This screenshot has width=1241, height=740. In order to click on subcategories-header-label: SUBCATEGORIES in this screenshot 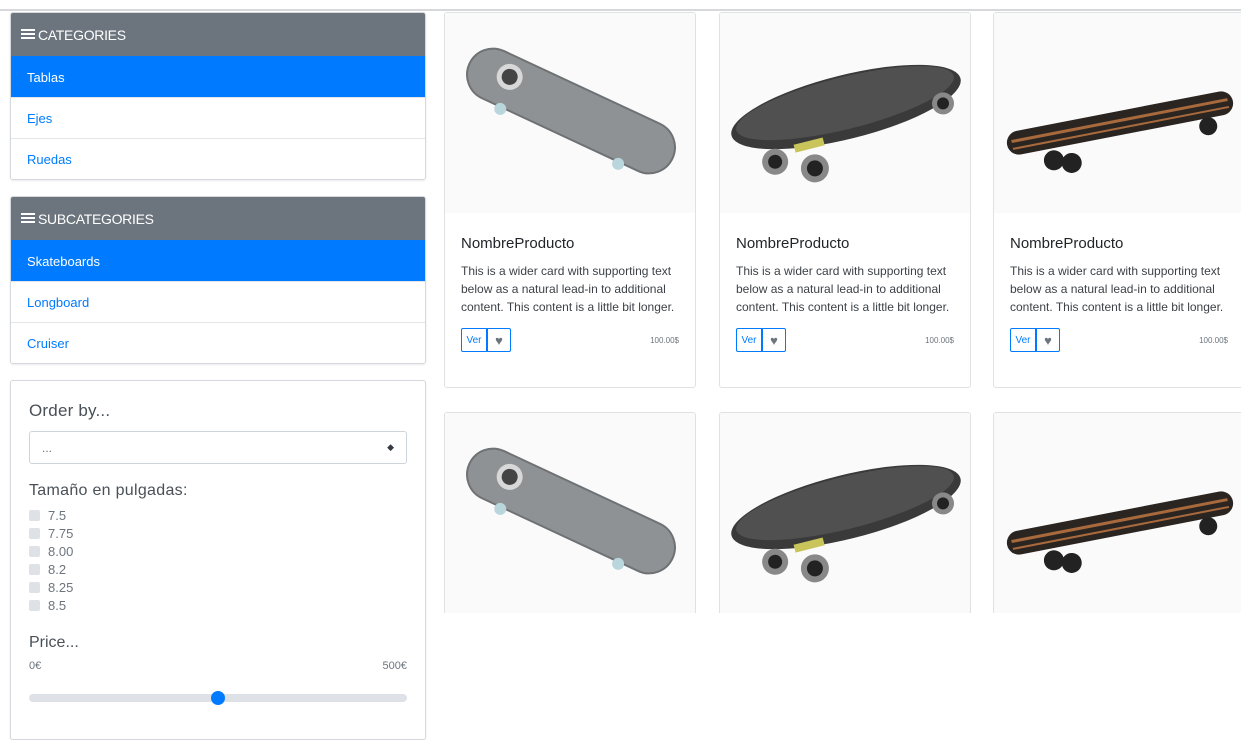, I will do `click(96, 218)`.